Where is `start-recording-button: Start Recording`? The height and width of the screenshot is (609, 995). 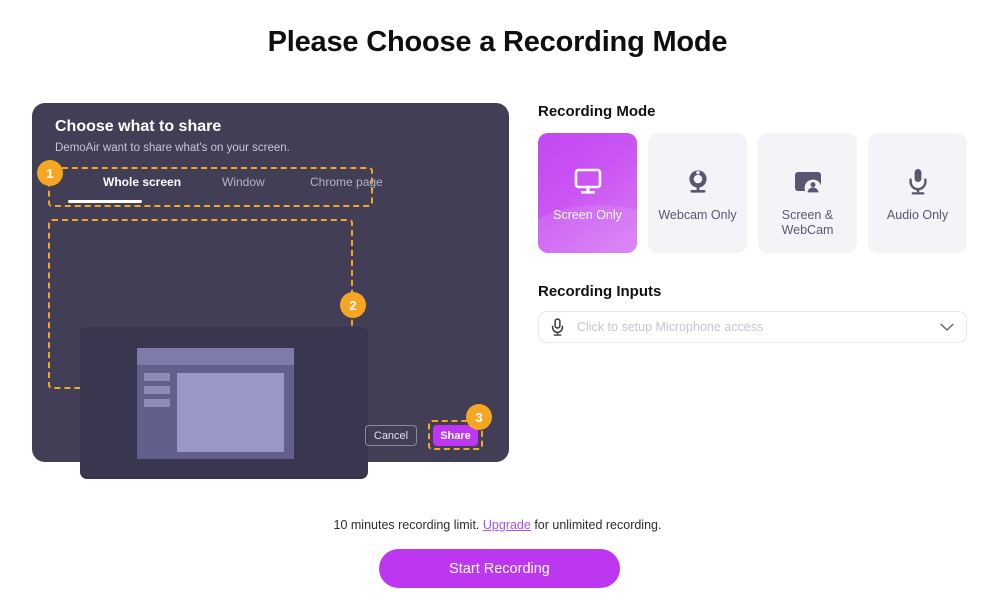
start-recording-button: Start Recording is located at coordinates (499, 568).